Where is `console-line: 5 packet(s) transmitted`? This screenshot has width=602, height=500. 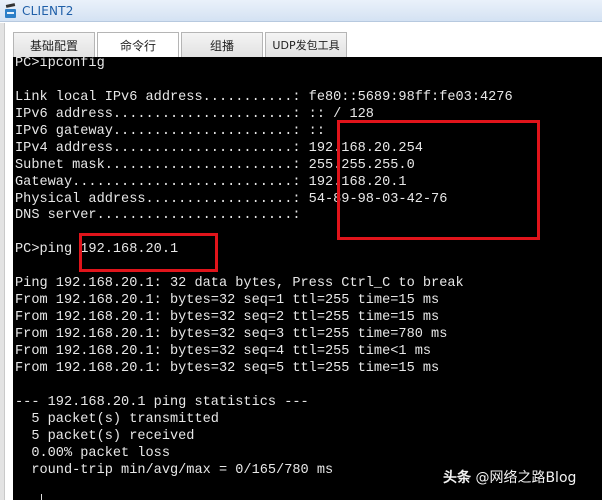 console-line: 5 packet(s) transmitted is located at coordinates (117, 419).